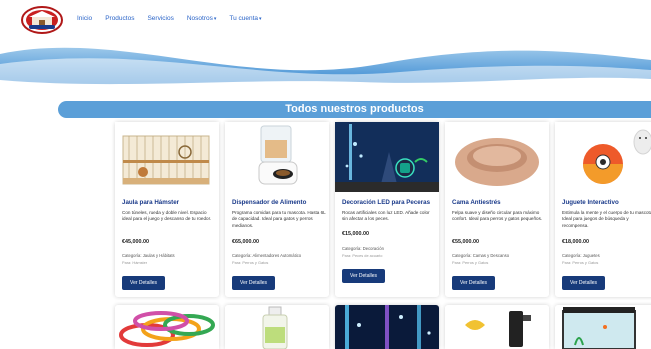  I want to click on product-title: Decoración LED para Peceras, so click(386, 202).